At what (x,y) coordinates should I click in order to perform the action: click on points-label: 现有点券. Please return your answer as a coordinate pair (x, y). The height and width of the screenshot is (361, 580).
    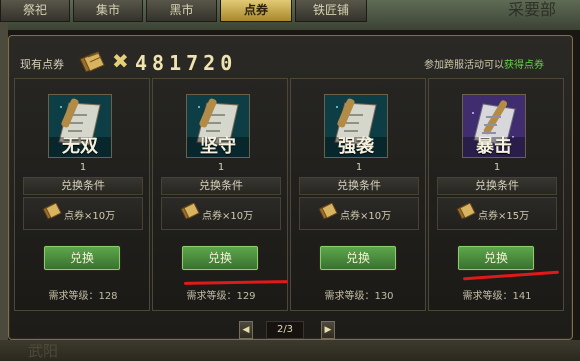
    Looking at the image, I should click on (42, 64).